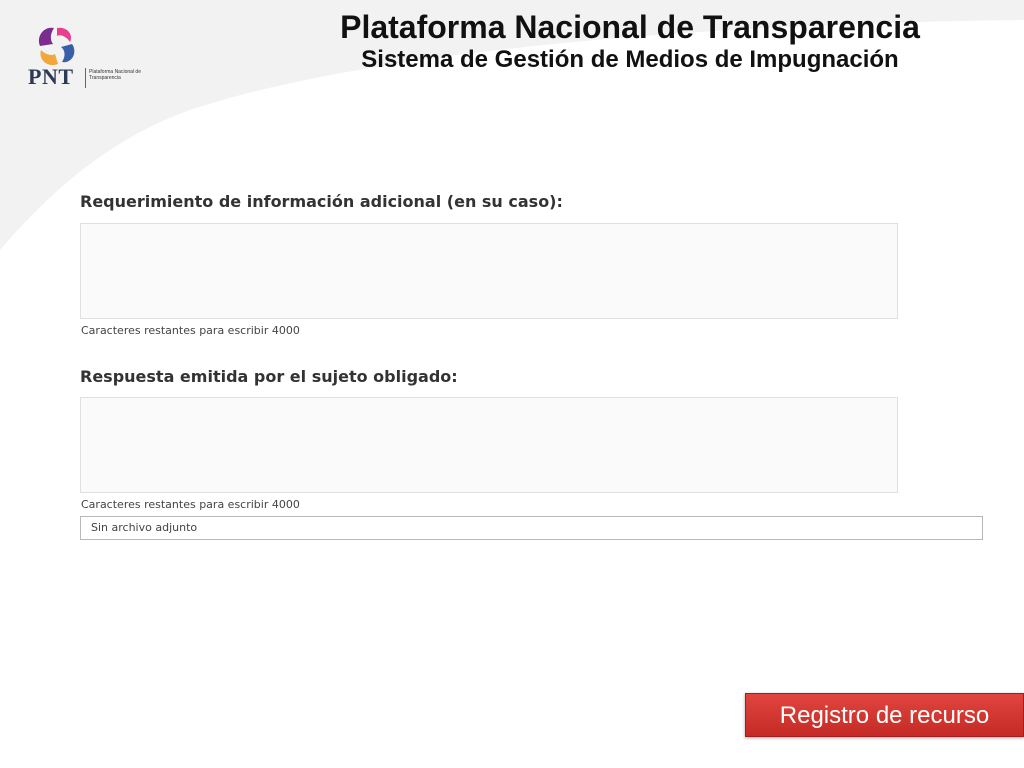 Image resolution: width=1024 pixels, height=768 pixels. What do you see at coordinates (85, 78) in the screenshot?
I see `logo-divider` at bounding box center [85, 78].